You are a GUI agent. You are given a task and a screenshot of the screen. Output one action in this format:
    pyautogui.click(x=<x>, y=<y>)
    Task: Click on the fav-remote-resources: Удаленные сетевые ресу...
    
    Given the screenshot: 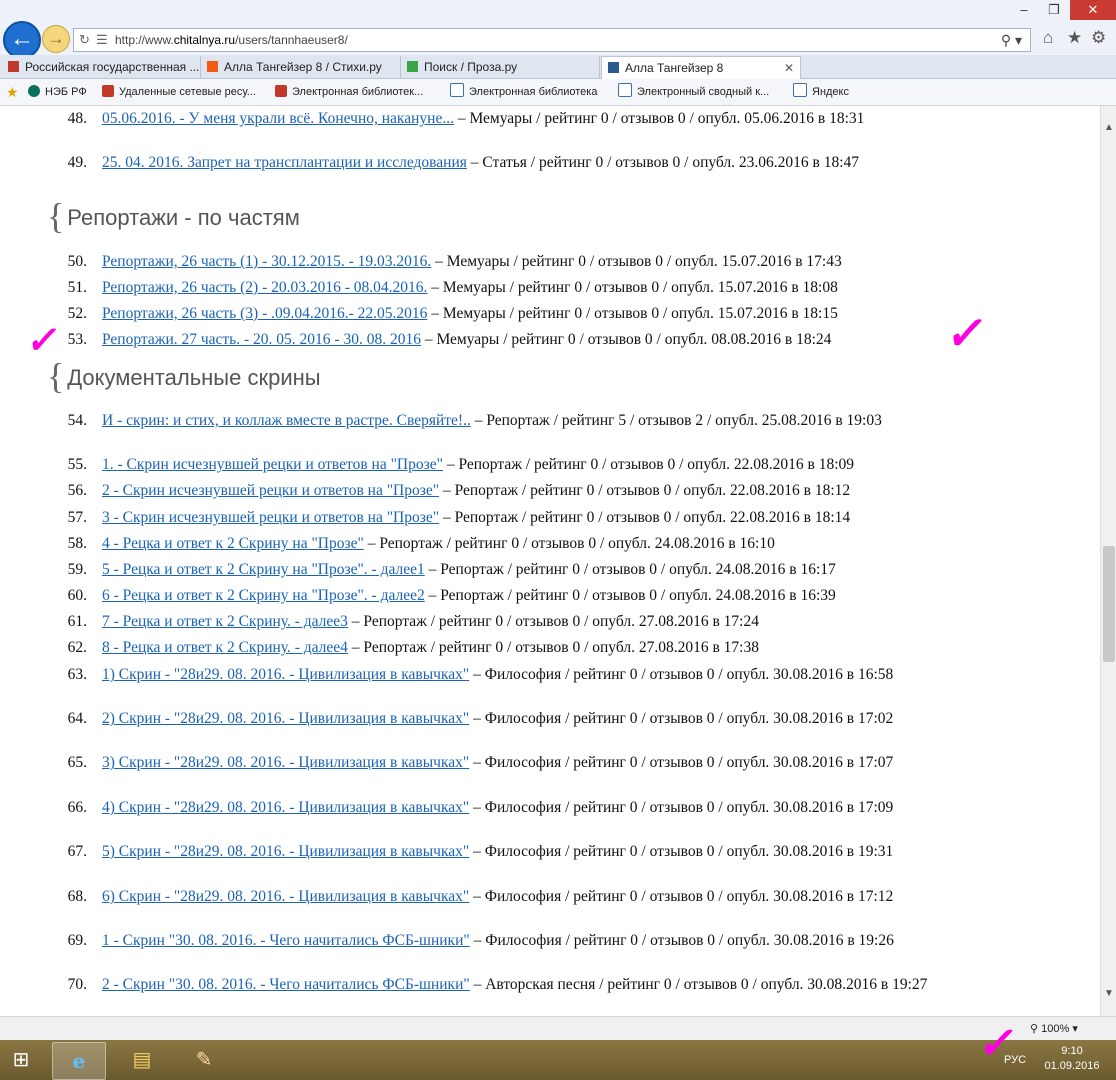 What is the action you would take?
    pyautogui.click(x=179, y=92)
    